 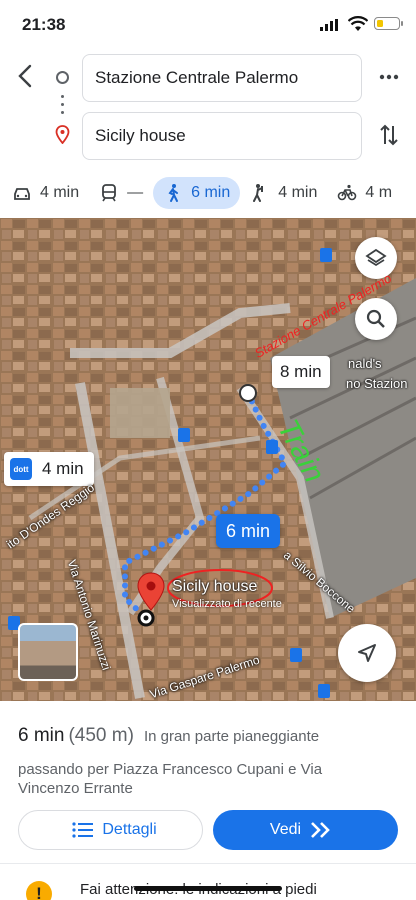 What do you see at coordinates (48, 652) in the screenshot?
I see `street-view-thumbnail` at bounding box center [48, 652].